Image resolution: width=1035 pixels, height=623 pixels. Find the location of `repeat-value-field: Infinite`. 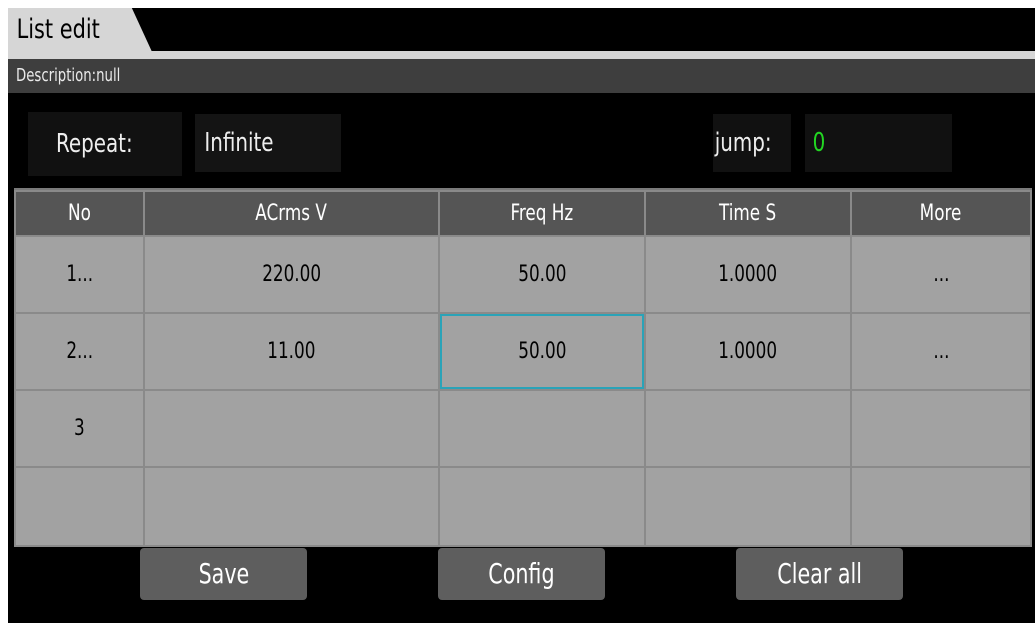

repeat-value-field: Infinite is located at coordinates (268, 143).